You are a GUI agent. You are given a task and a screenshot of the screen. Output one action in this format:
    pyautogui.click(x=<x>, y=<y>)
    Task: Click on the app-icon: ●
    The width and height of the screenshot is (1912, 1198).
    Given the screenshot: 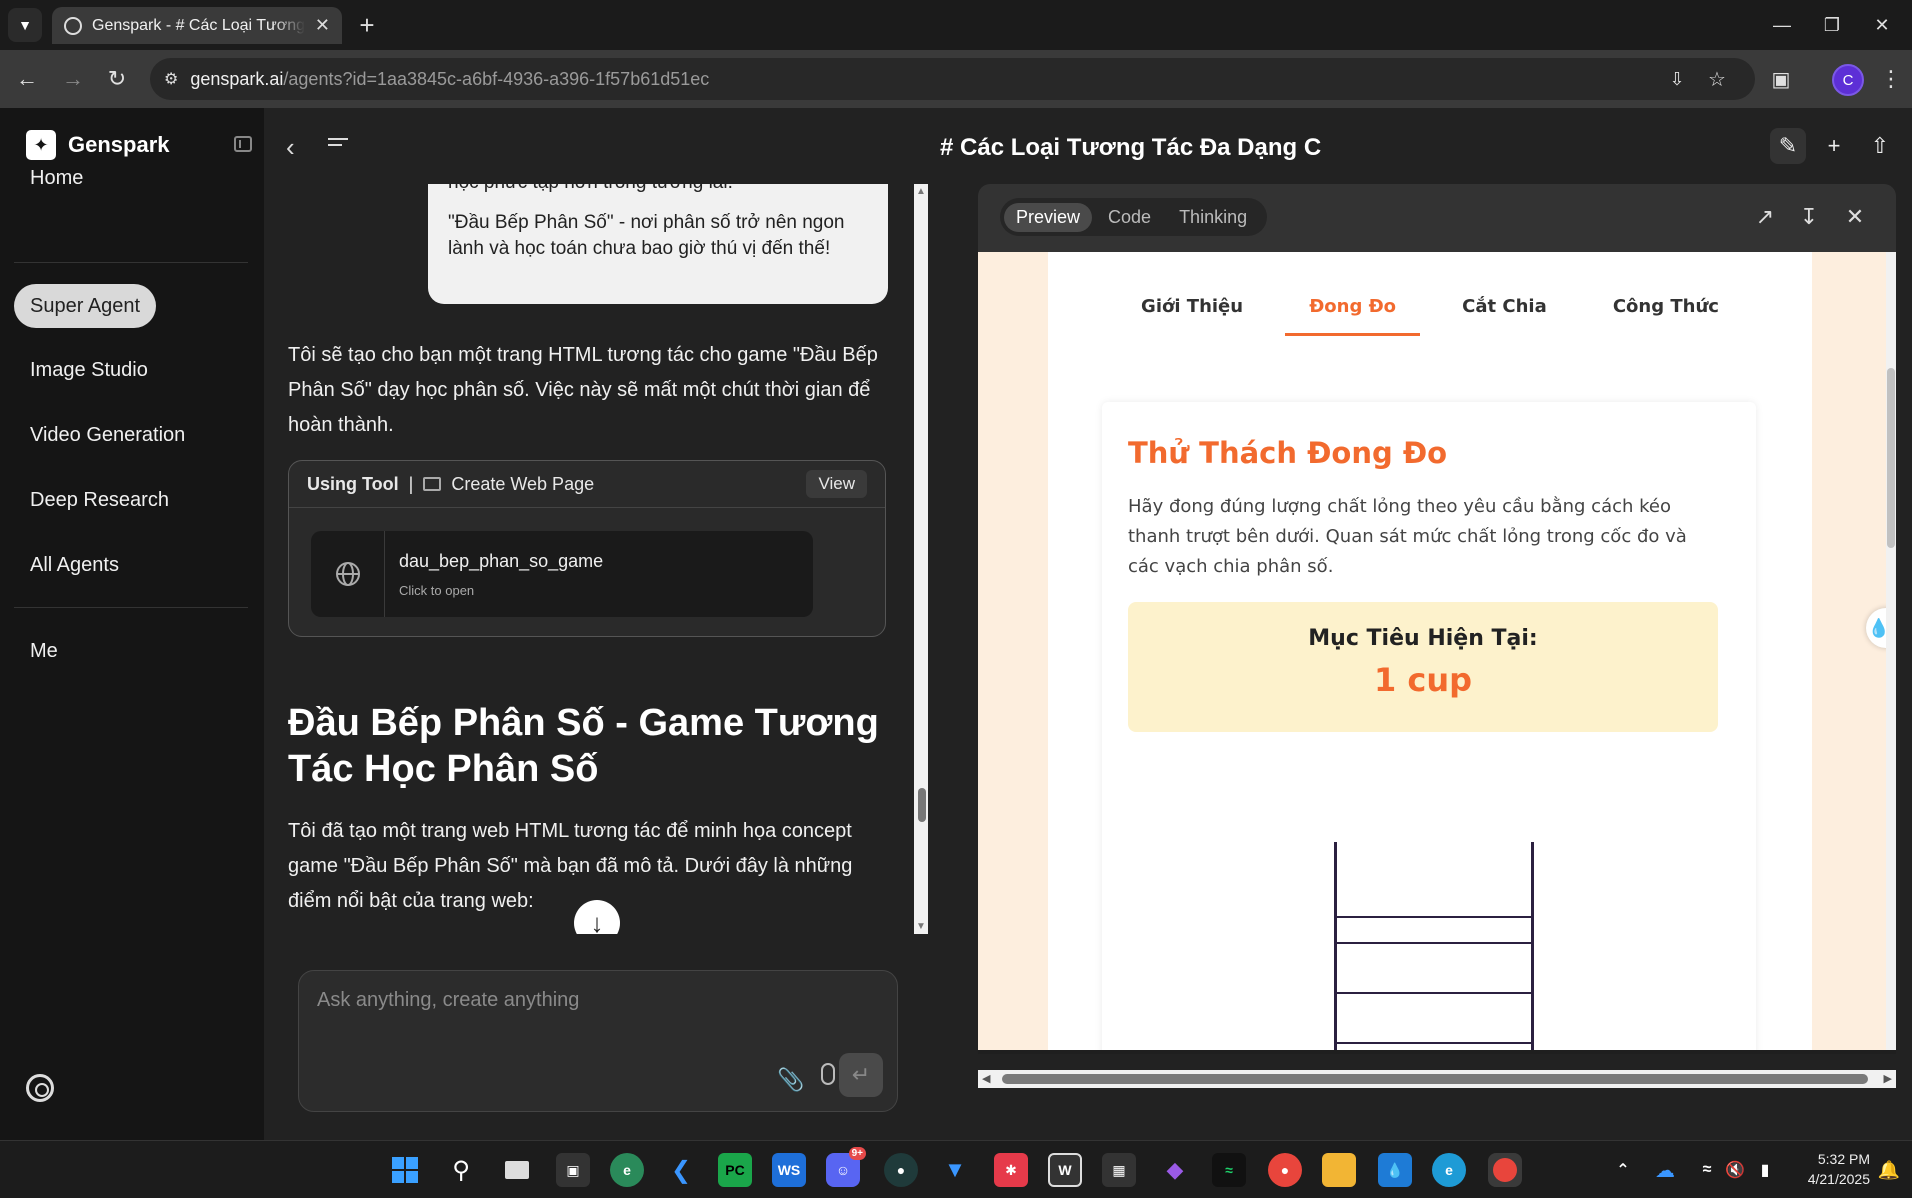 What is the action you would take?
    pyautogui.click(x=901, y=1170)
    